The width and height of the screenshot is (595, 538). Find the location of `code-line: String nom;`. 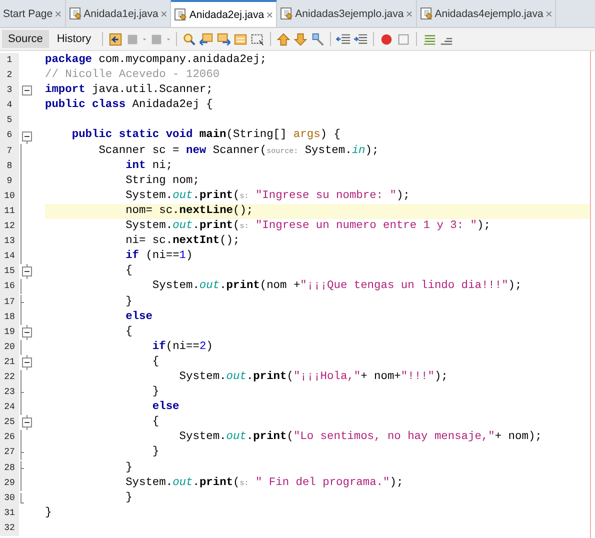

code-line: String nom; is located at coordinates (162, 181).